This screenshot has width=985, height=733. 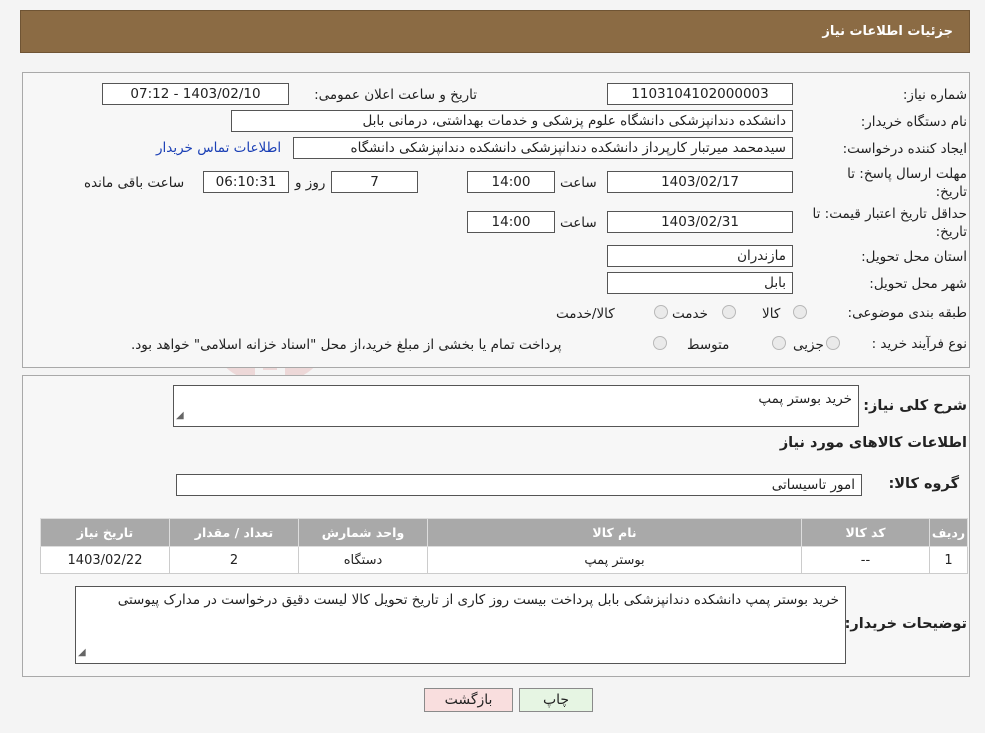 What do you see at coordinates (904, 149) in the screenshot?
I see `creator-label: ایجاد کننده درخواست:` at bounding box center [904, 149].